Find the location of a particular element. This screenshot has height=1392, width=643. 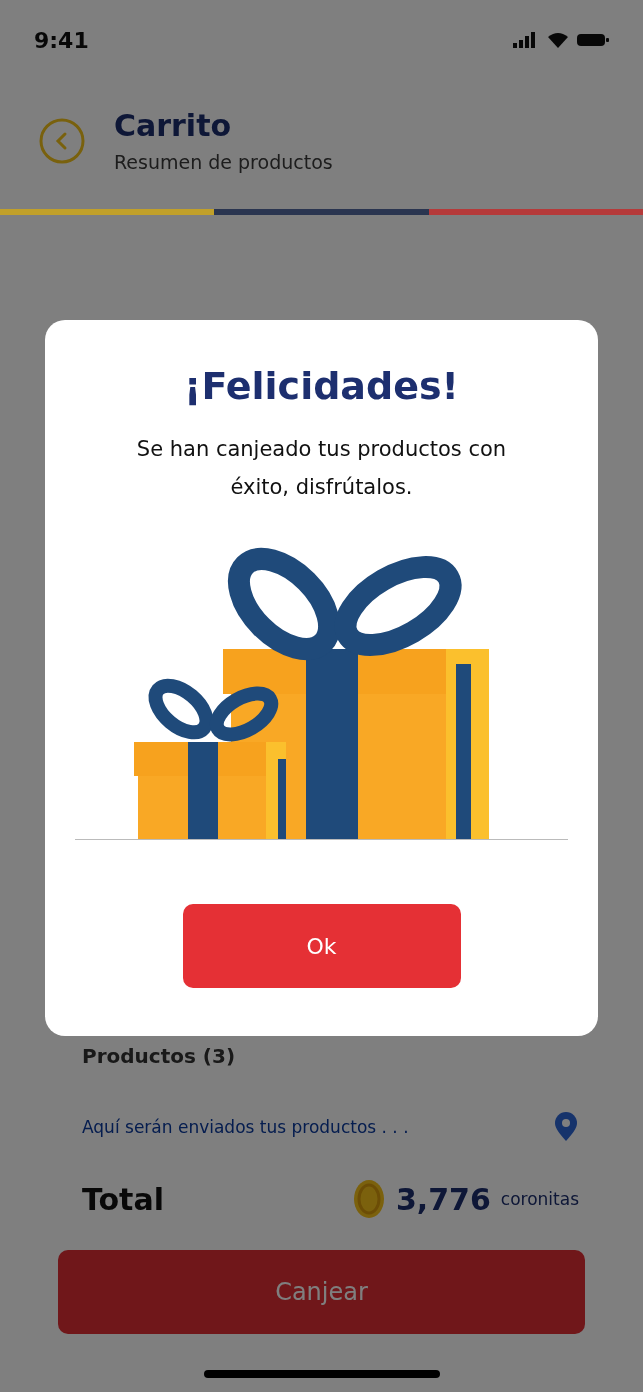

address-link: Aquí serán enviados tus productos . . . is located at coordinates (245, 1127).